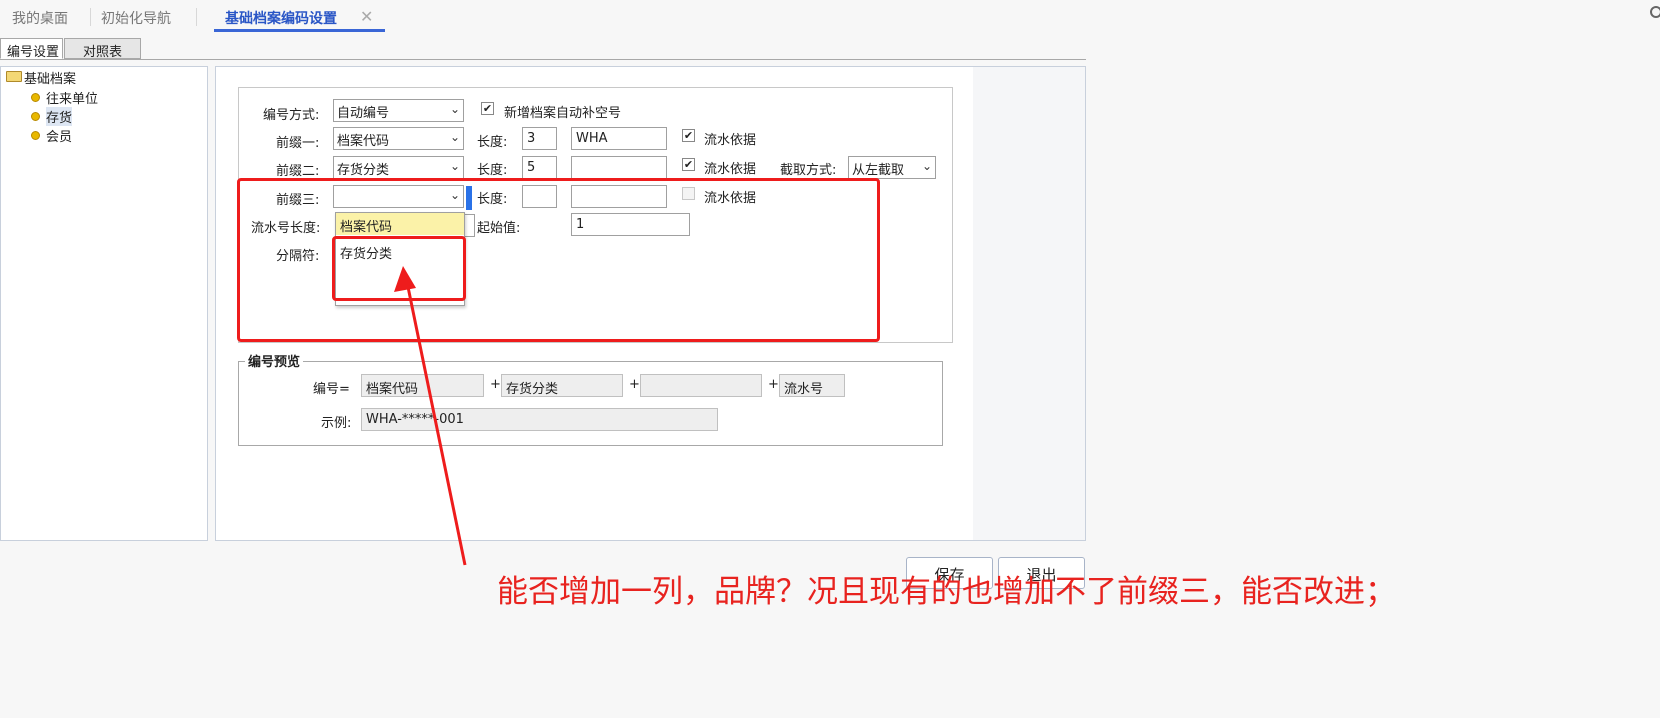 The height and width of the screenshot is (718, 1660). Describe the element at coordinates (398, 167) in the screenshot. I see `prefix2-select: 存货分类 ⌄` at that location.